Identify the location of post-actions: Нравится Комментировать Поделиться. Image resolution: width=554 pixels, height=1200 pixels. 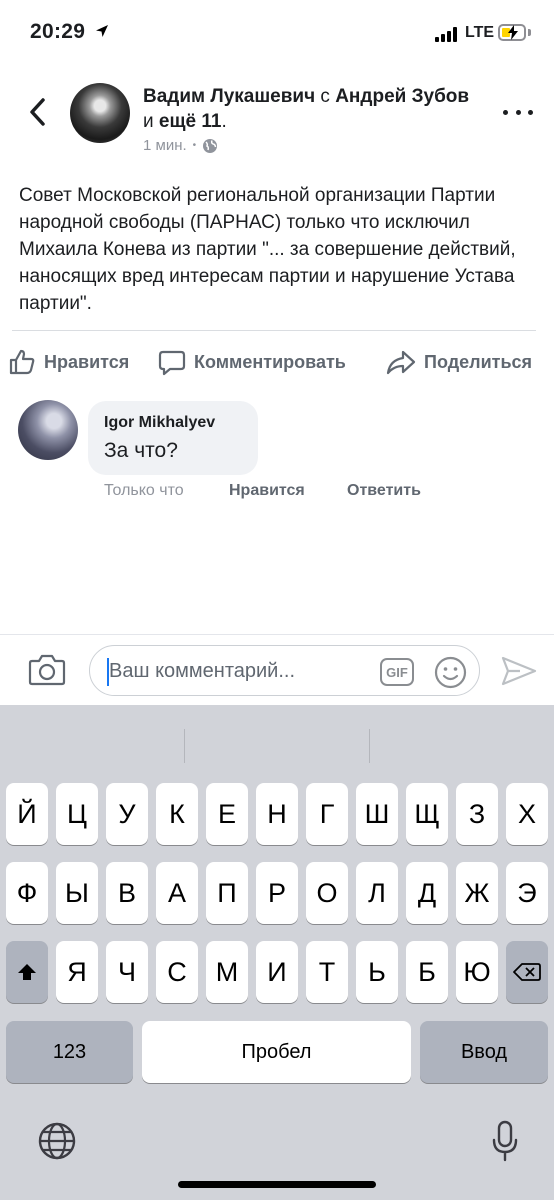
(277, 362).